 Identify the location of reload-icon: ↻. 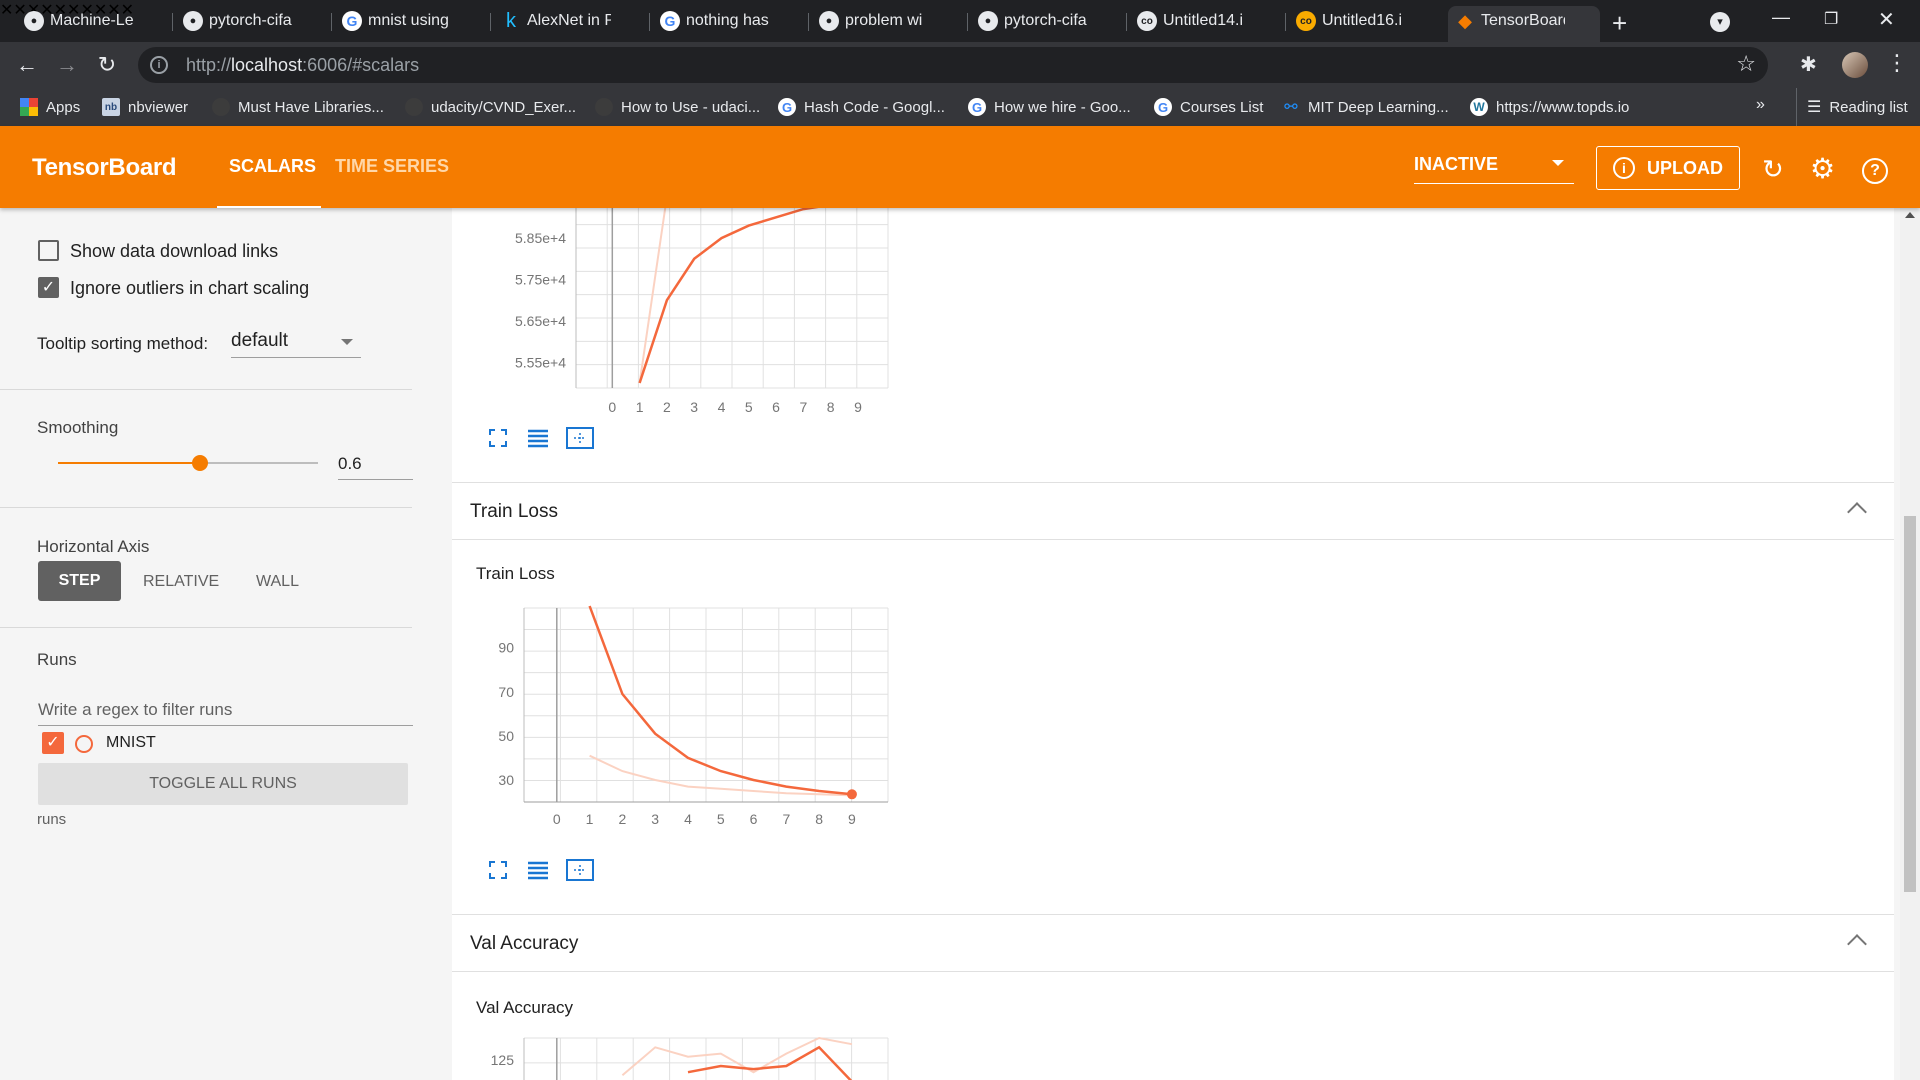
(107, 65).